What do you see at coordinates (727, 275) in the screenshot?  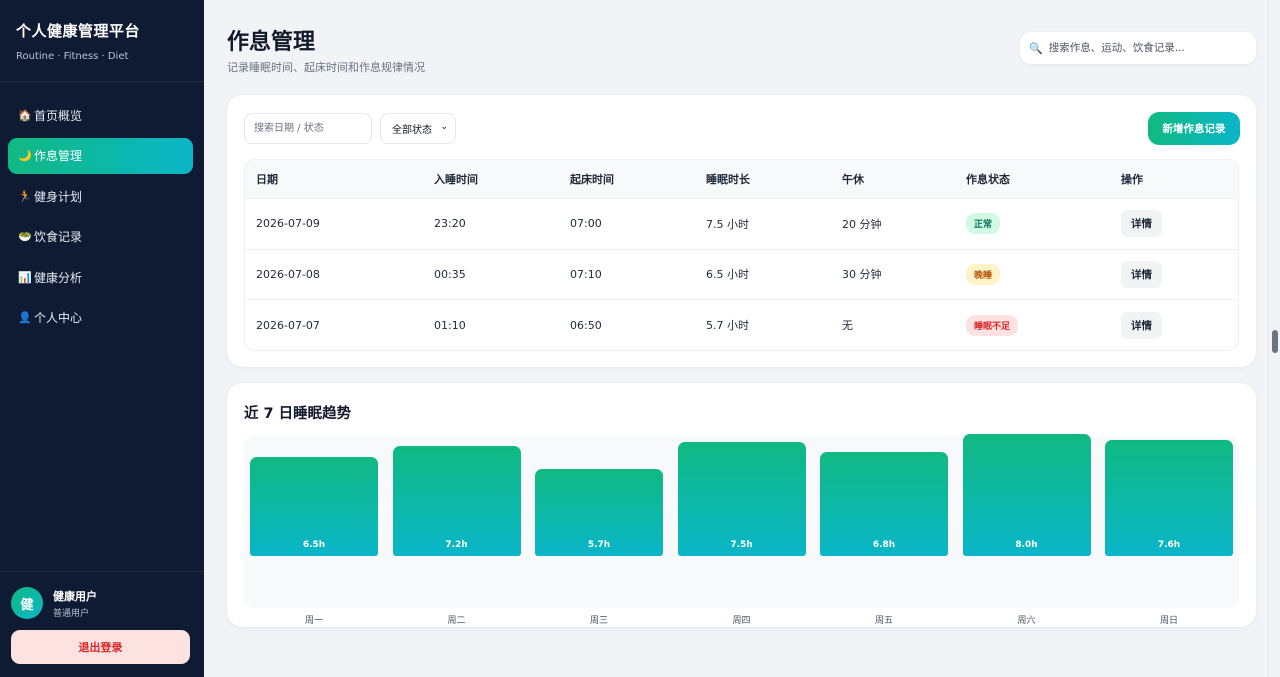 I see `cell-duration: 6.5 小时` at bounding box center [727, 275].